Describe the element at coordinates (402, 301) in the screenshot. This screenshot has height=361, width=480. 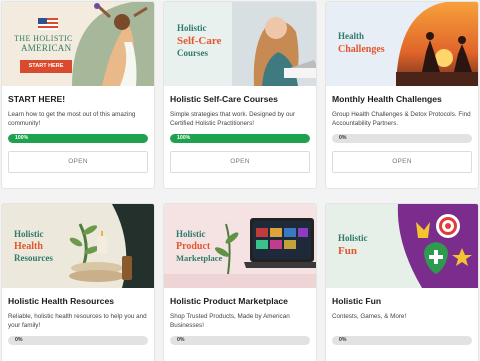
I see `card-title: Holistic Fun` at that location.